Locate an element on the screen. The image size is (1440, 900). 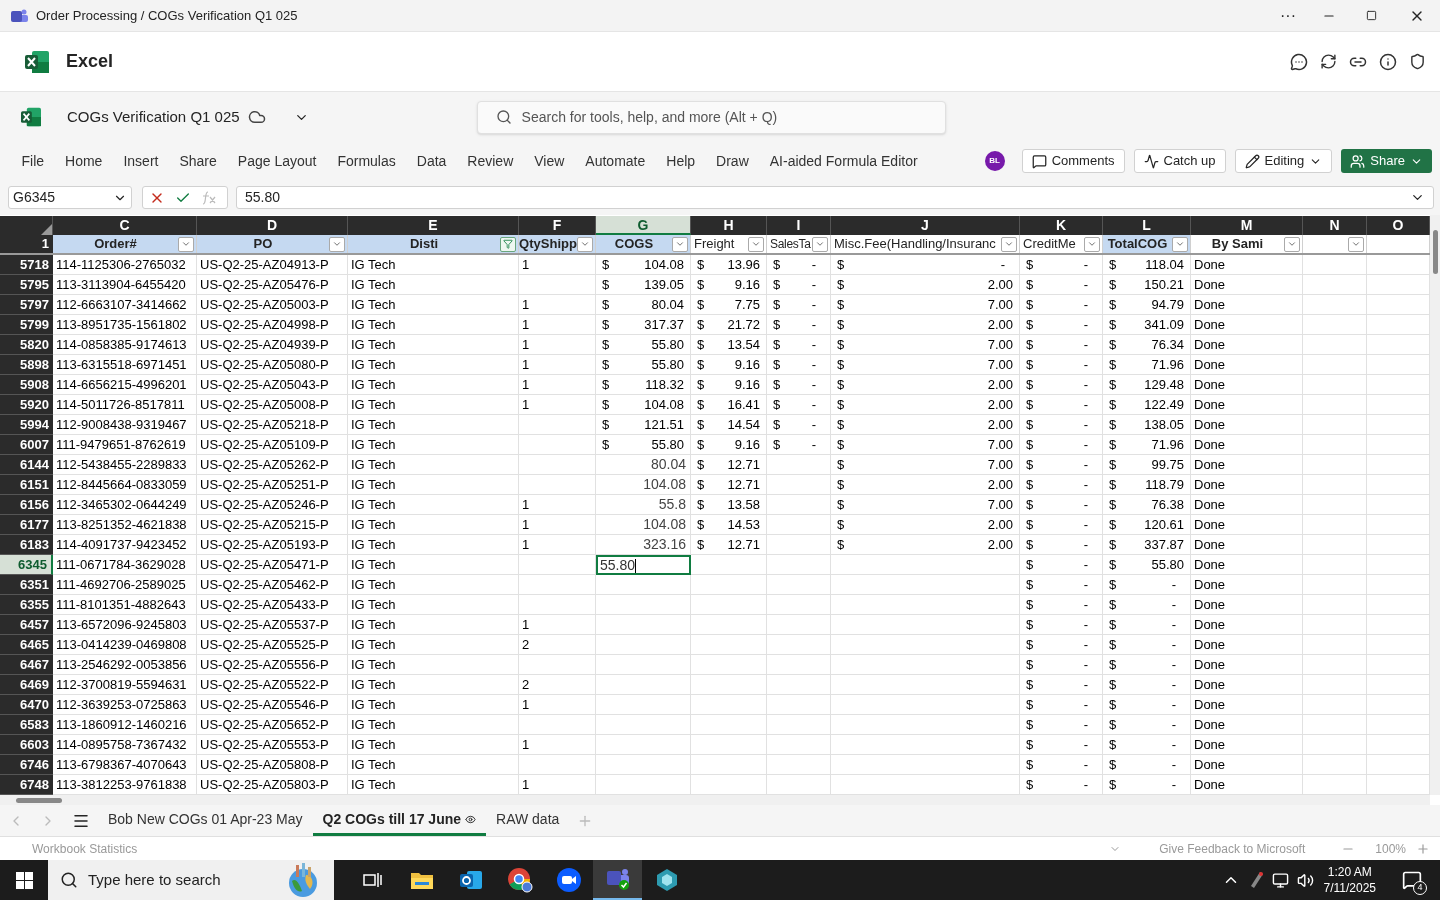
table-cell: 113-3113904-6455420 is located at coordinates (125, 285).